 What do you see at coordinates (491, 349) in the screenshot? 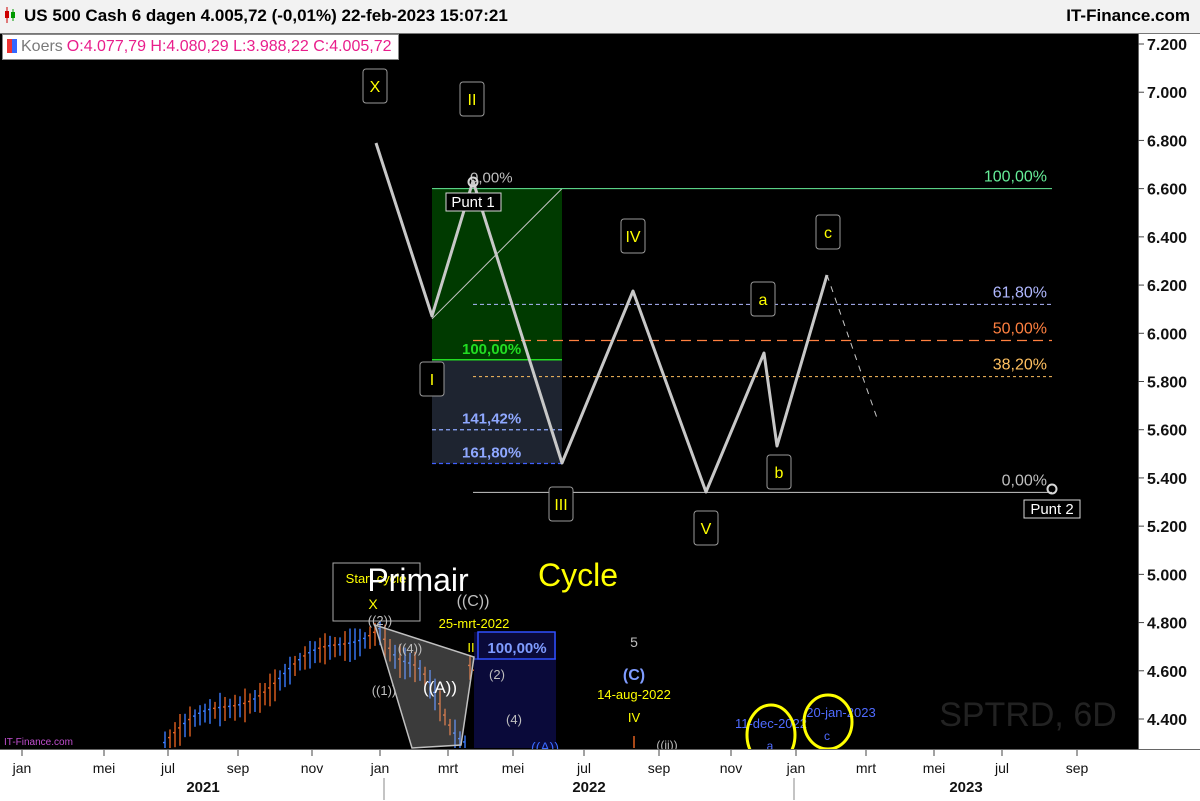
I see `fib-ext-label-100: 100,00%` at bounding box center [491, 349].